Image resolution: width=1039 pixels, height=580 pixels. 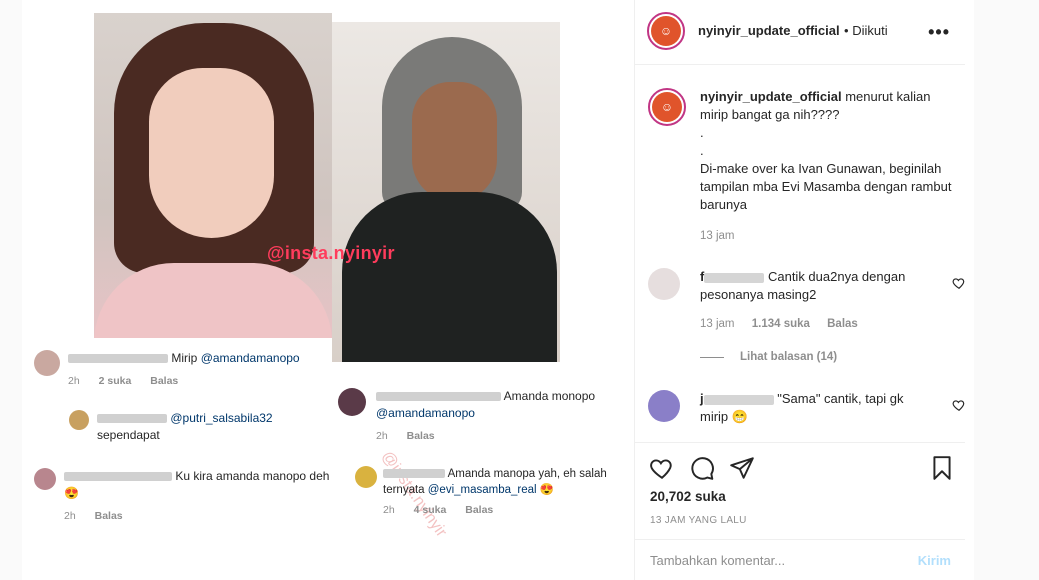 What do you see at coordinates (717, 324) in the screenshot?
I see `comment-time: 13 jam` at bounding box center [717, 324].